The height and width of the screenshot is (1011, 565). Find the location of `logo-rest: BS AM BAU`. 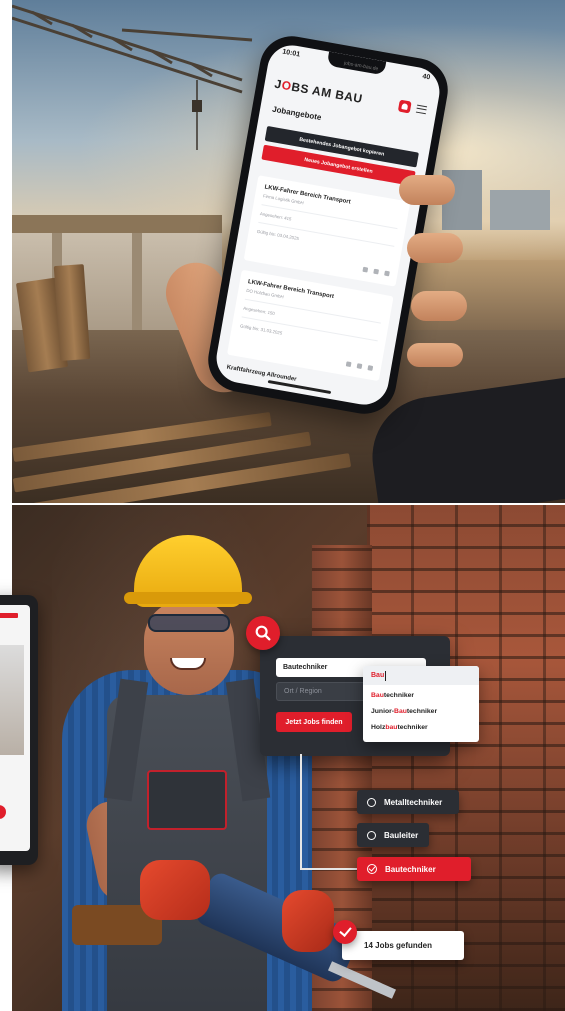

logo-rest: BS AM BAU is located at coordinates (327, 92).